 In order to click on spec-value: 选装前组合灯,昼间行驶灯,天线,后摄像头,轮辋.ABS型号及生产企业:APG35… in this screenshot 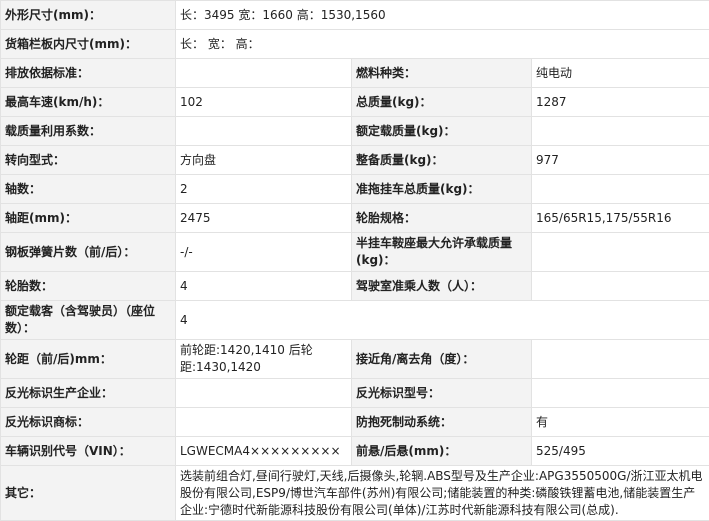, I will do `click(441, 493)`.